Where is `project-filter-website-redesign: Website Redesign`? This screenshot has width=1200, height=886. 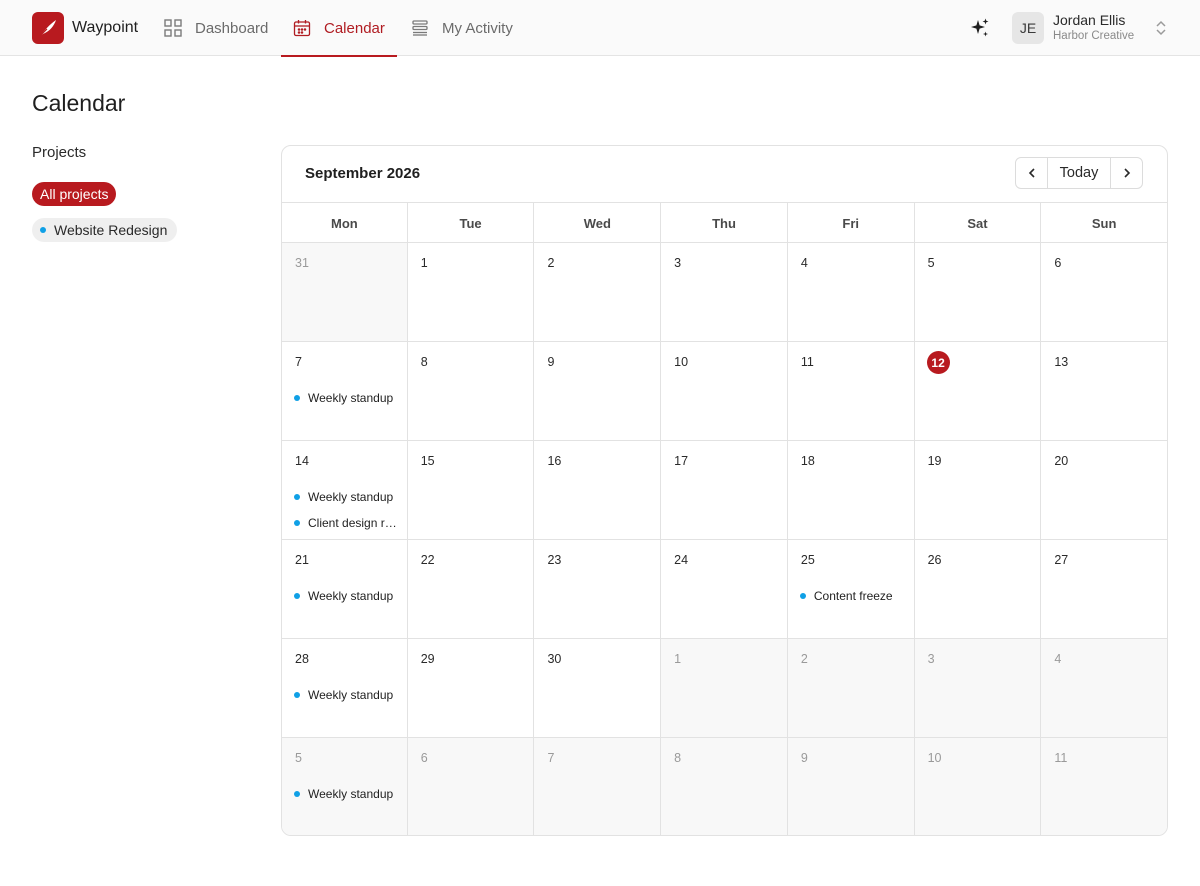 project-filter-website-redesign: Website Redesign is located at coordinates (105, 230).